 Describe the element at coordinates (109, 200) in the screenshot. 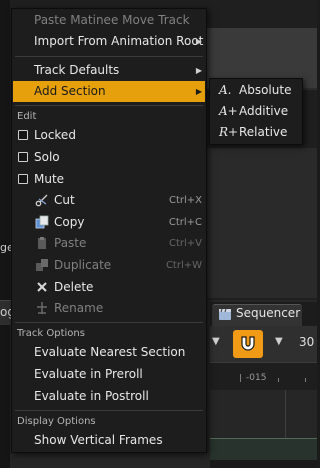

I see `menu-item-cut: Cut Ctrl+X` at that location.